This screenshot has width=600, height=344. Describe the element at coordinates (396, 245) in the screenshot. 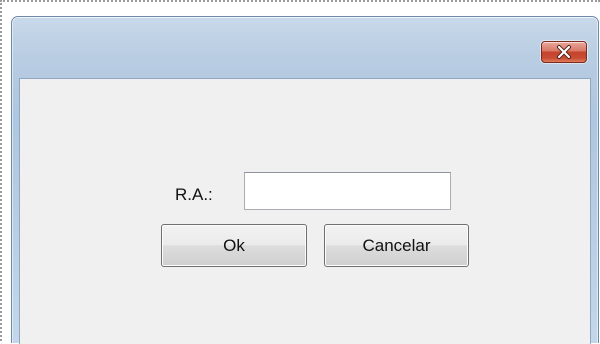

I see `cancel-button: Cancelar` at that location.